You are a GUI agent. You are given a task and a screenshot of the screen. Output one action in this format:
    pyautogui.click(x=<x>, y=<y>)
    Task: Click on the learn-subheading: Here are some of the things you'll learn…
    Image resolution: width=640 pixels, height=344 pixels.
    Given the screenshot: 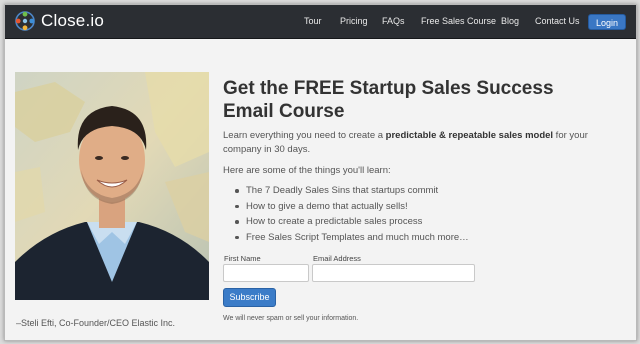 What is the action you would take?
    pyautogui.click(x=307, y=170)
    